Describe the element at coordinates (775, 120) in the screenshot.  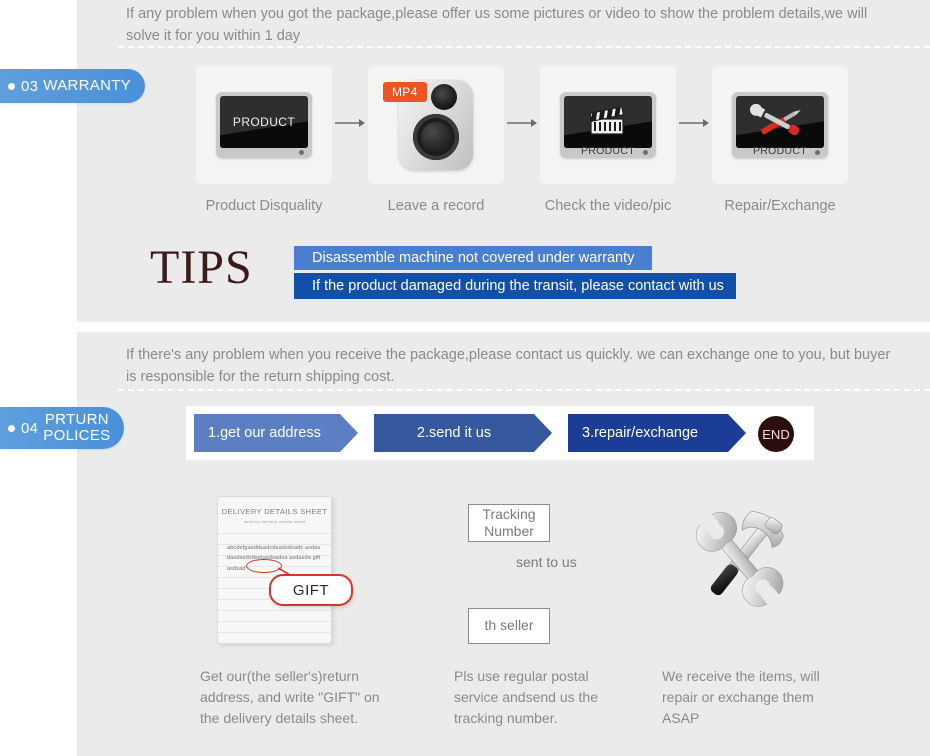
I see `screwdriver-wrench-icon` at that location.